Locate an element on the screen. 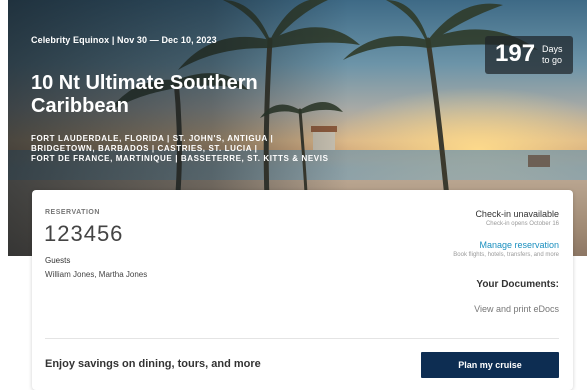 This screenshot has width=587, height=390. view-edocs-link: View and print eDocs is located at coordinates (516, 309).